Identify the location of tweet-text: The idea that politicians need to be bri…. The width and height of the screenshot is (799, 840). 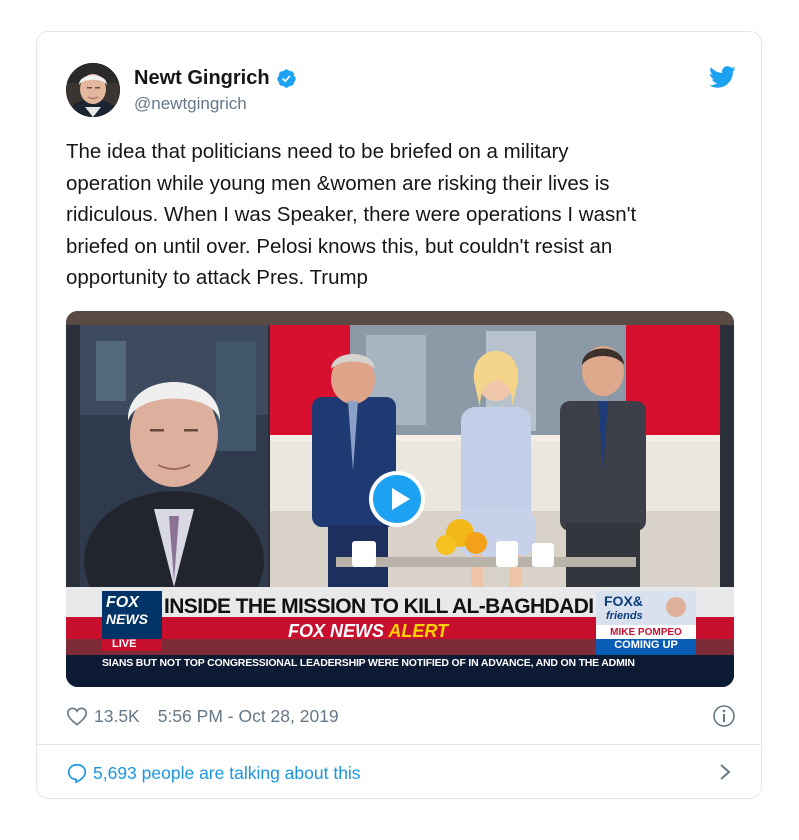
(351, 214).